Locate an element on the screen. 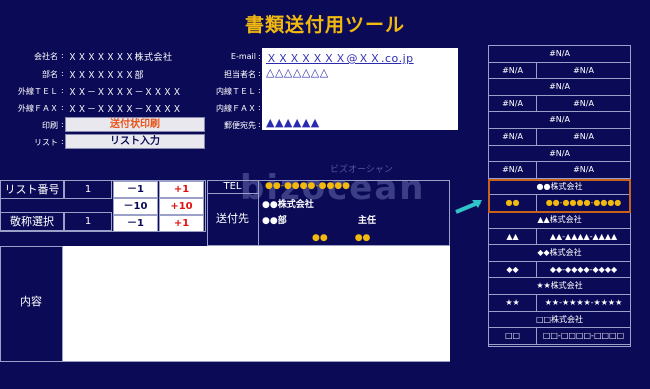 Image resolution: width=650 pixels, height=389 pixels. plus10-button: +10 is located at coordinates (181, 206).